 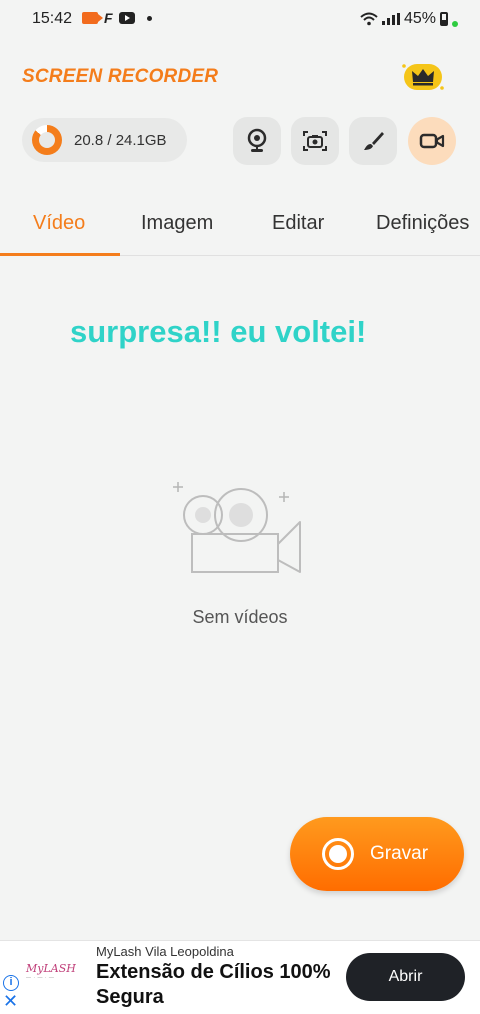 I want to click on notification-icons: F, so click(x=117, y=18).